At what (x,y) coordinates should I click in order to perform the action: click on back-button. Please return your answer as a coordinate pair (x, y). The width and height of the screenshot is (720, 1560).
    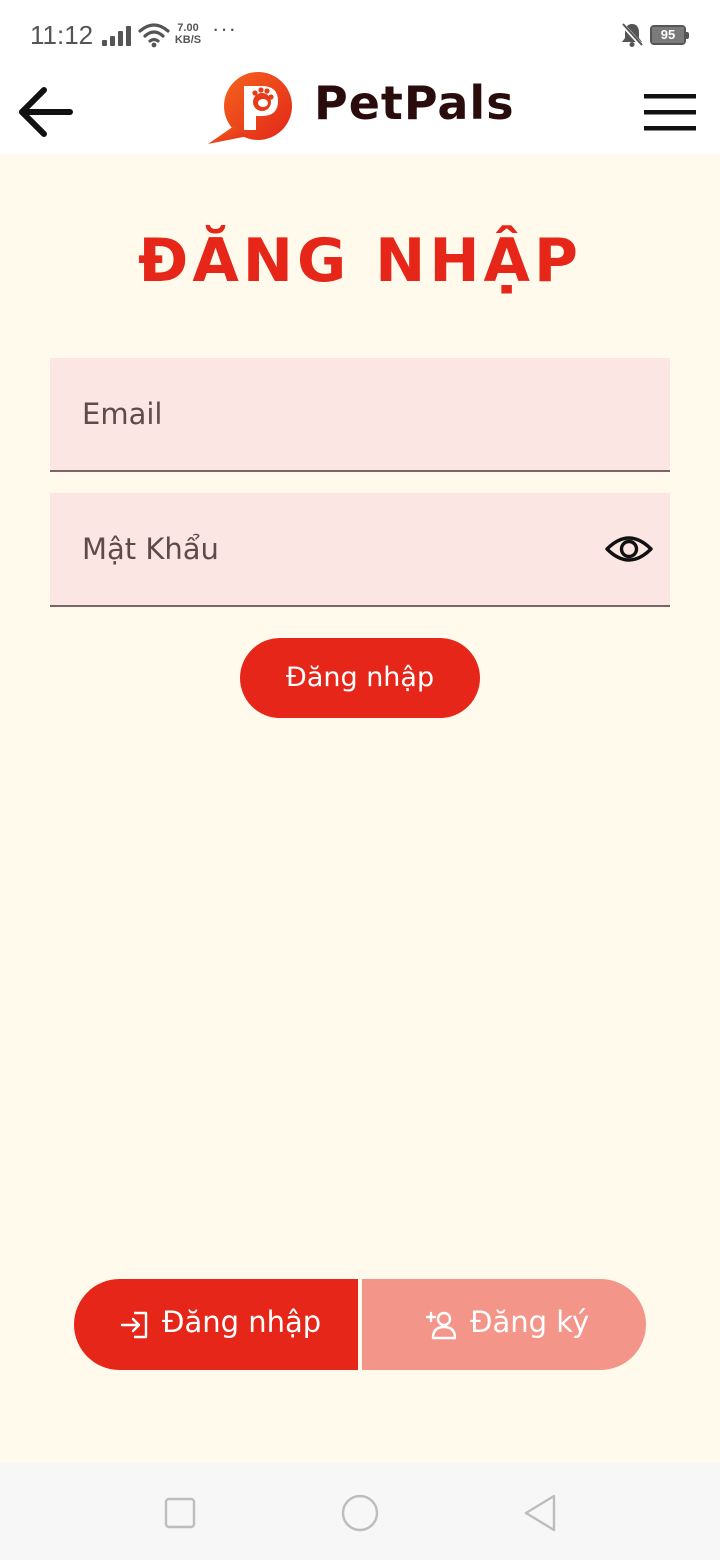
    Looking at the image, I should click on (46, 112).